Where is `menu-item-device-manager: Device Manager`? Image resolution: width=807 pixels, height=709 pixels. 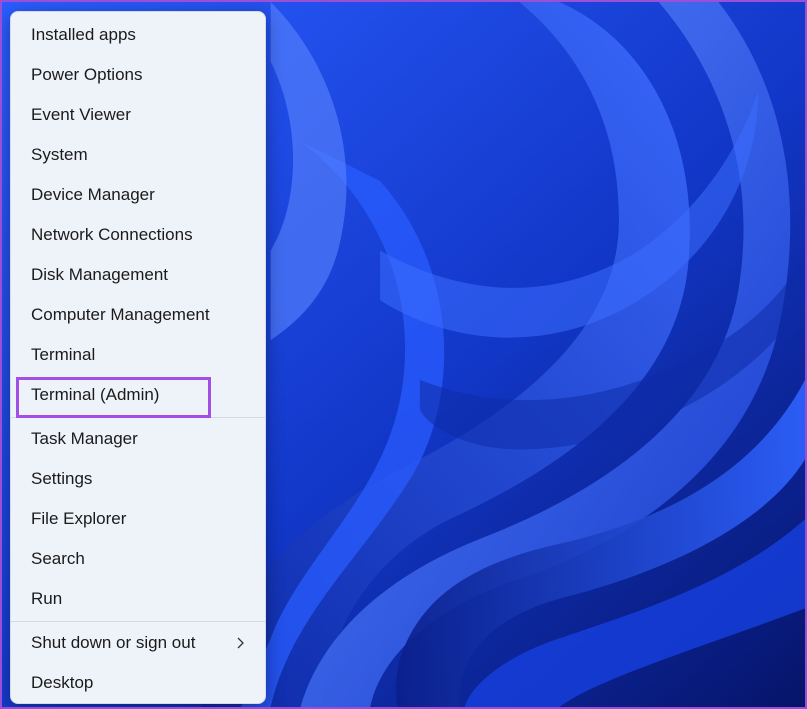 menu-item-device-manager: Device Manager is located at coordinates (138, 195).